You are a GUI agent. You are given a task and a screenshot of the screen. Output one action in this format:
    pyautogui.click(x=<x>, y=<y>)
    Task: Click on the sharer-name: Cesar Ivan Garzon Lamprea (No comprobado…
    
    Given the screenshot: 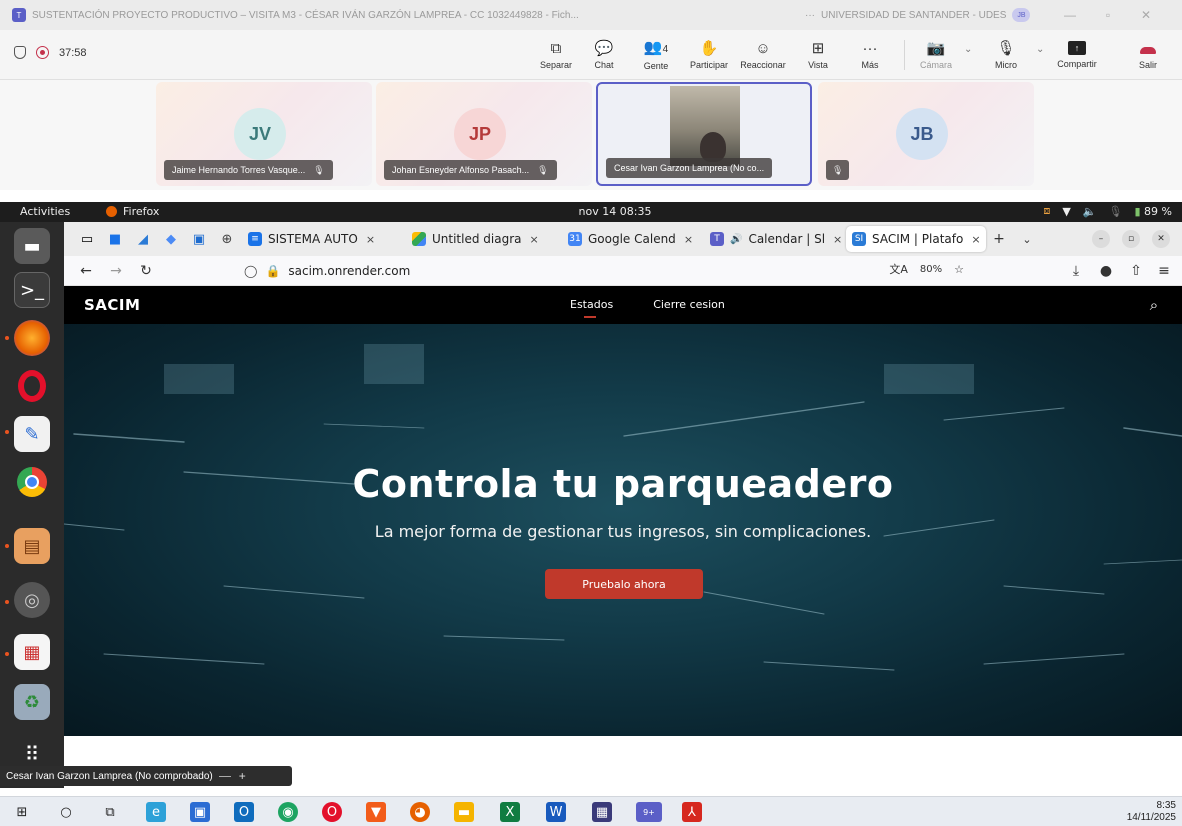 What is the action you would take?
    pyautogui.click(x=109, y=776)
    